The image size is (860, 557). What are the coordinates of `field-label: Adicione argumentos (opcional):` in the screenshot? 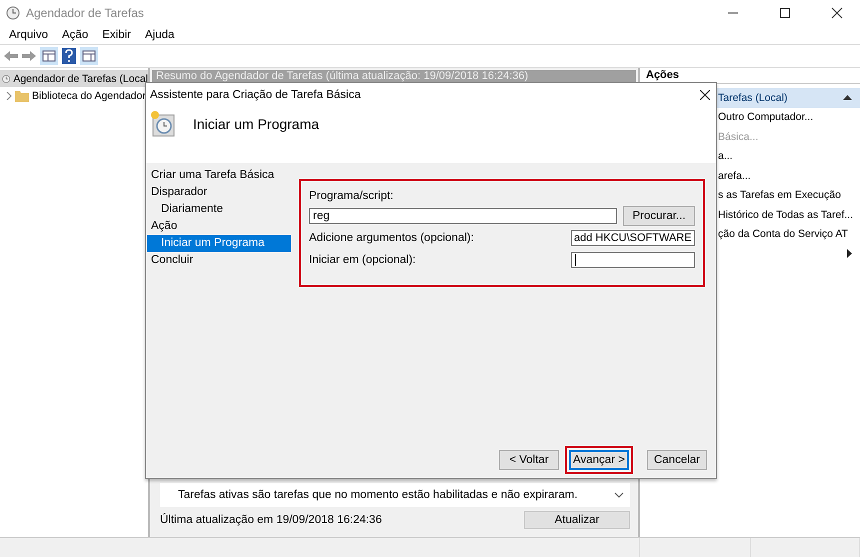 It's located at (391, 238).